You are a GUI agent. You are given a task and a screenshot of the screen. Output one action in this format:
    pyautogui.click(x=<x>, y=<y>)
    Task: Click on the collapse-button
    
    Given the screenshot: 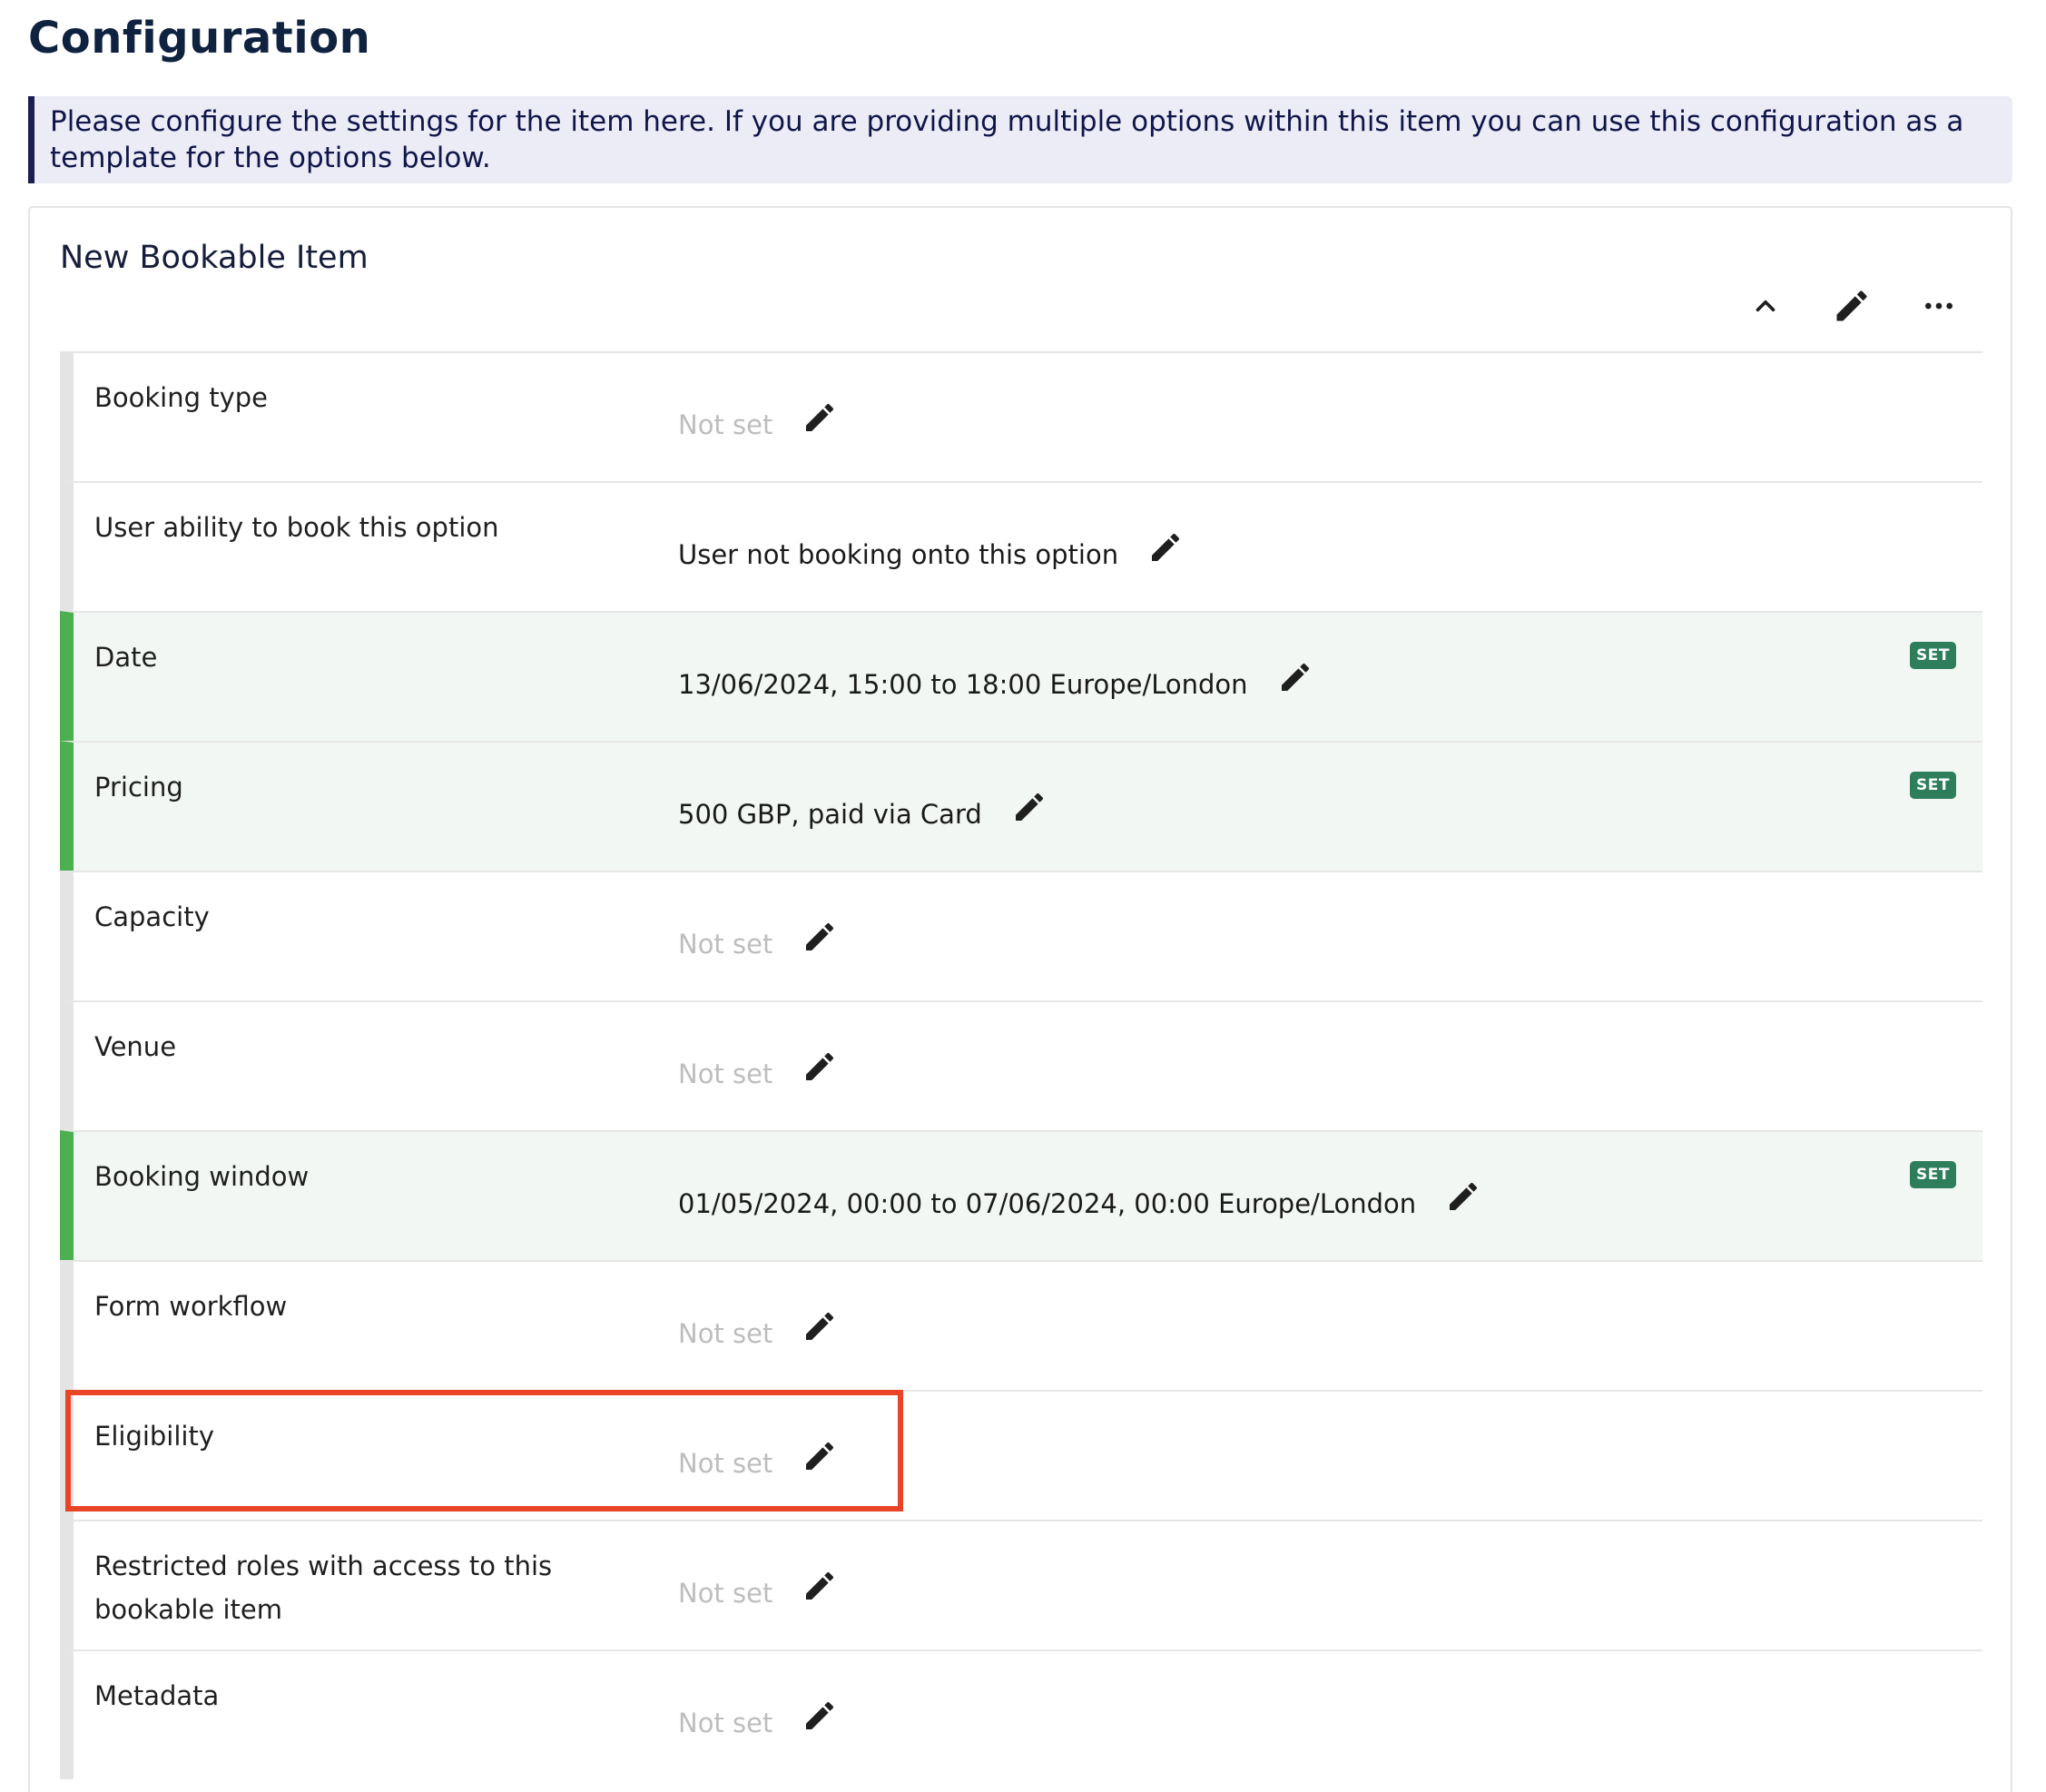 What is the action you would take?
    pyautogui.click(x=1765, y=306)
    